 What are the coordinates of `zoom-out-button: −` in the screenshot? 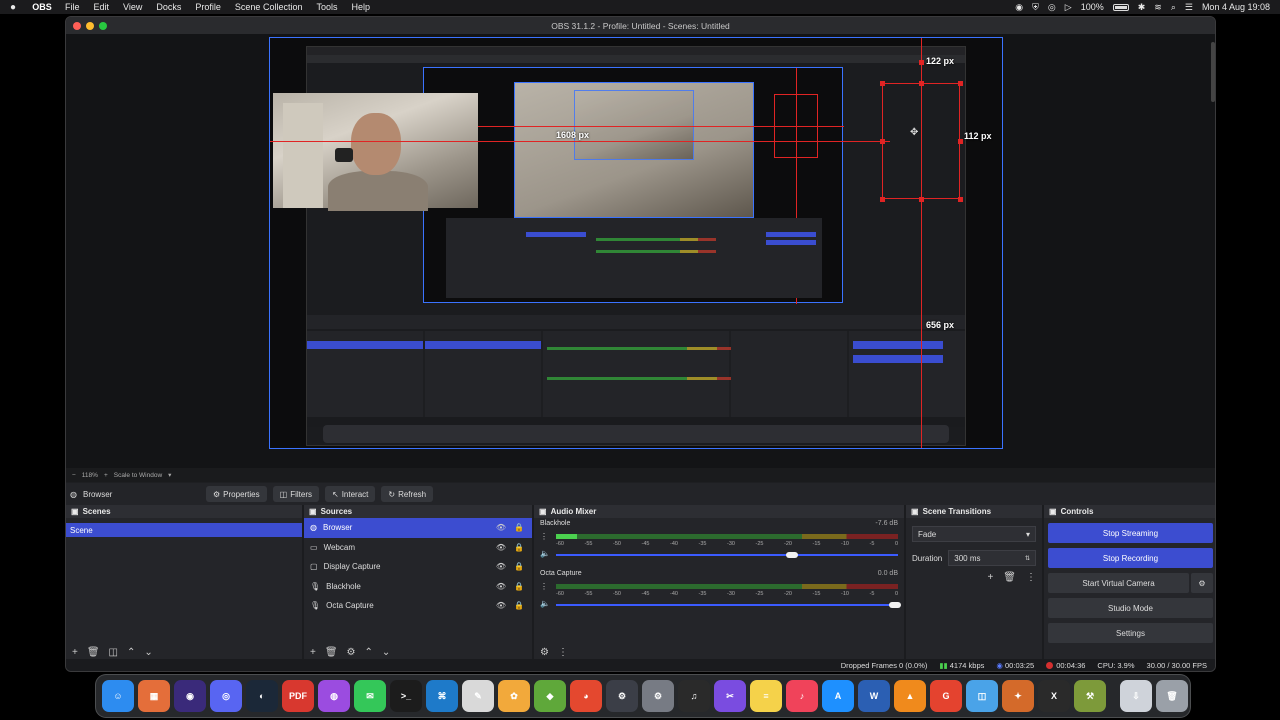 It's located at (74, 475).